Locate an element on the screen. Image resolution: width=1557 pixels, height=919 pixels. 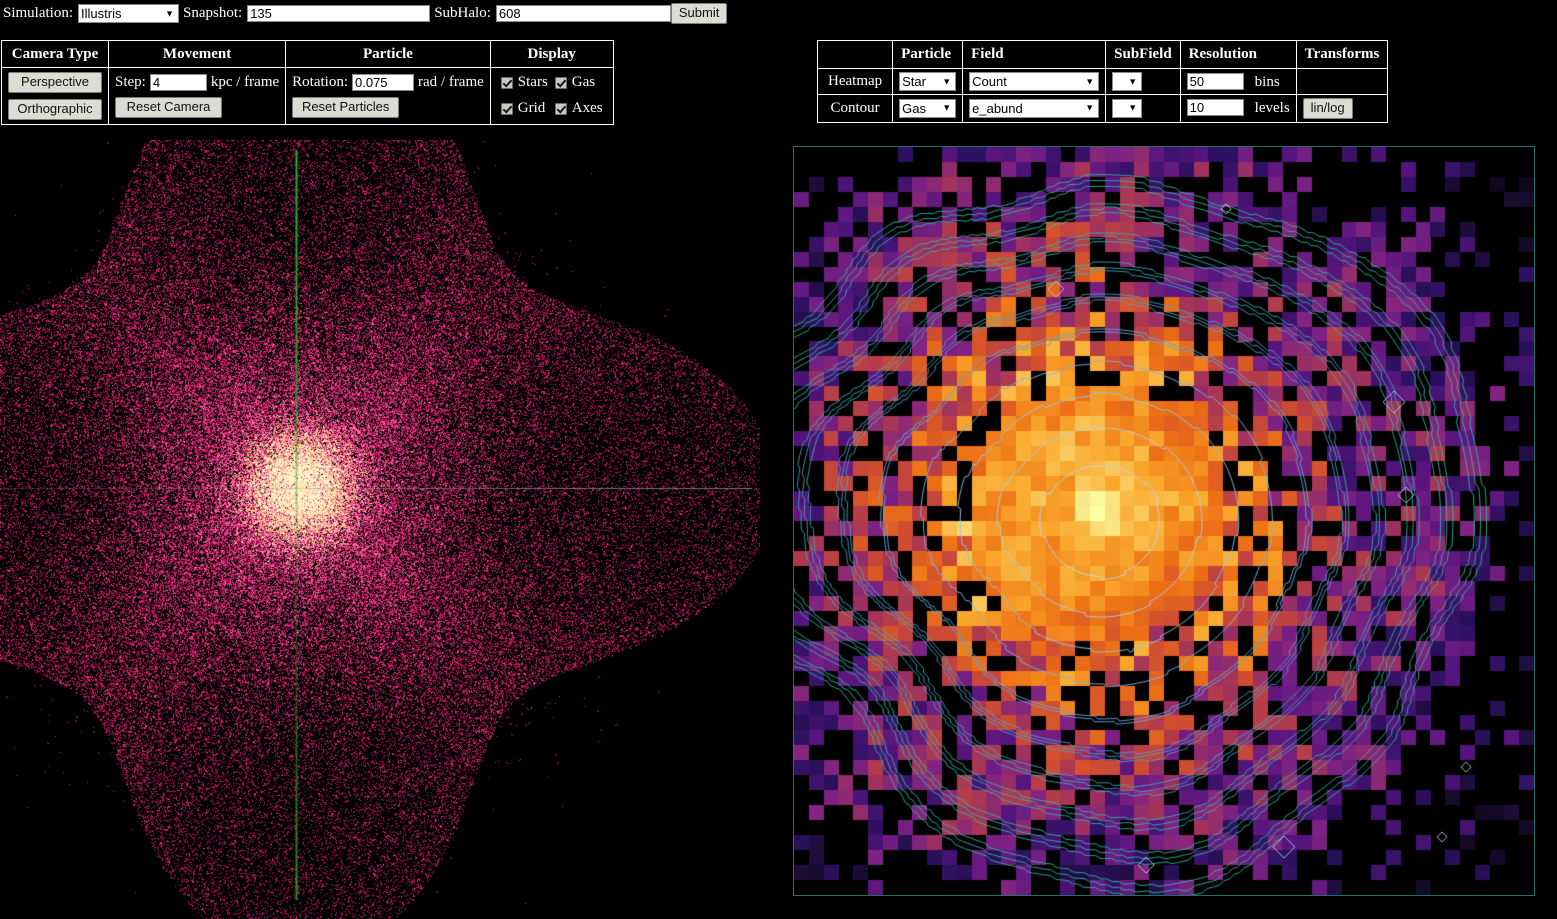
grid-label: Grid is located at coordinates (531, 108).